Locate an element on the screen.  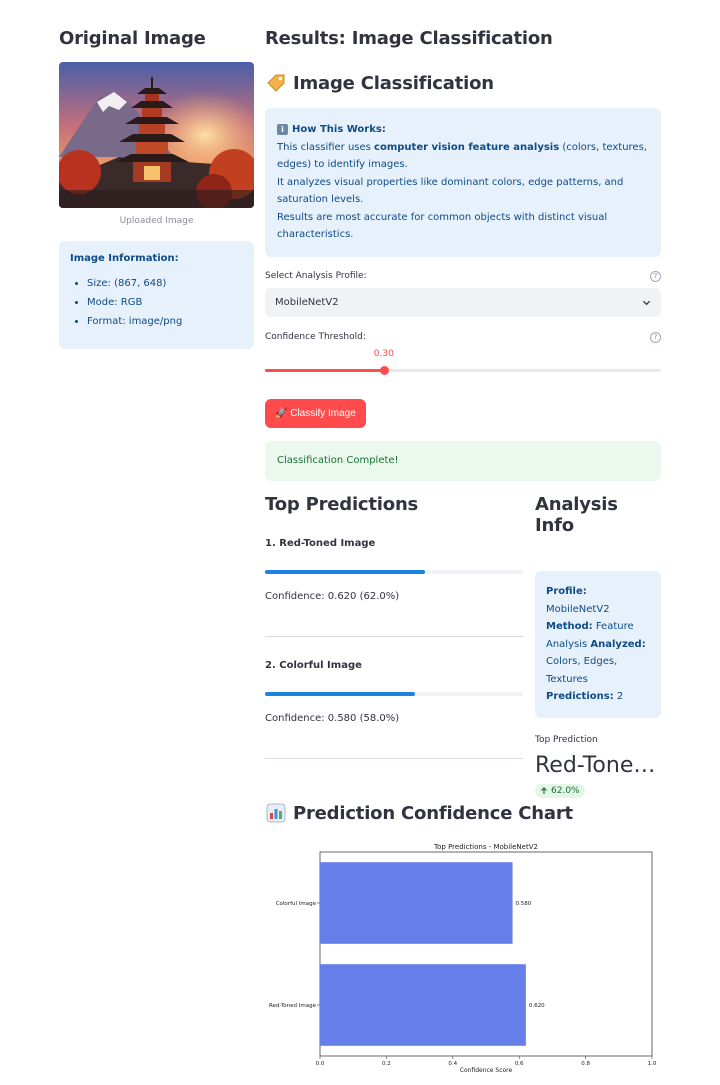
prediction-confidence: Confidence: 0.620 (62.0%) is located at coordinates (332, 596).